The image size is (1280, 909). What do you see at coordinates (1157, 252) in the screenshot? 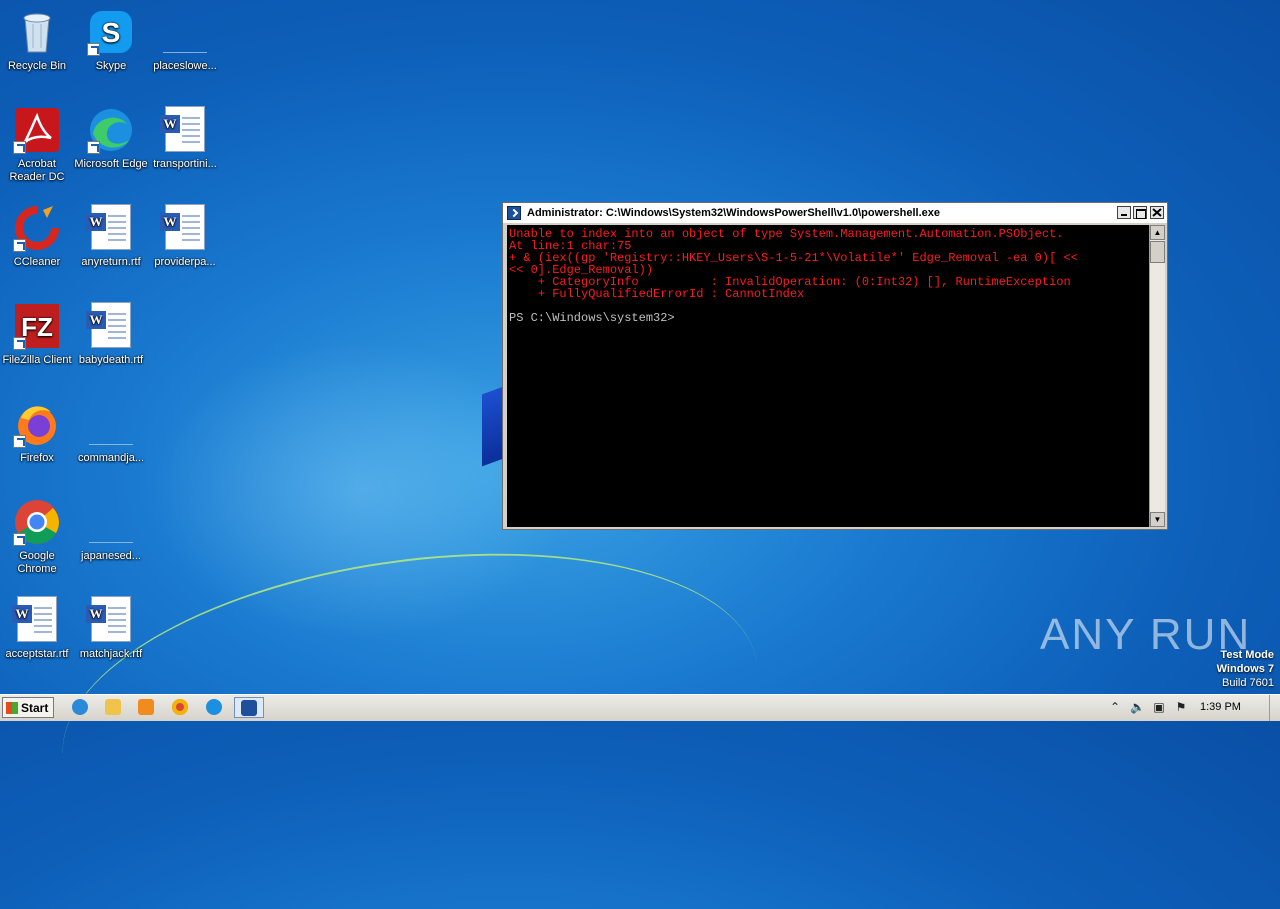
I see `scrollbar-thumb` at bounding box center [1157, 252].